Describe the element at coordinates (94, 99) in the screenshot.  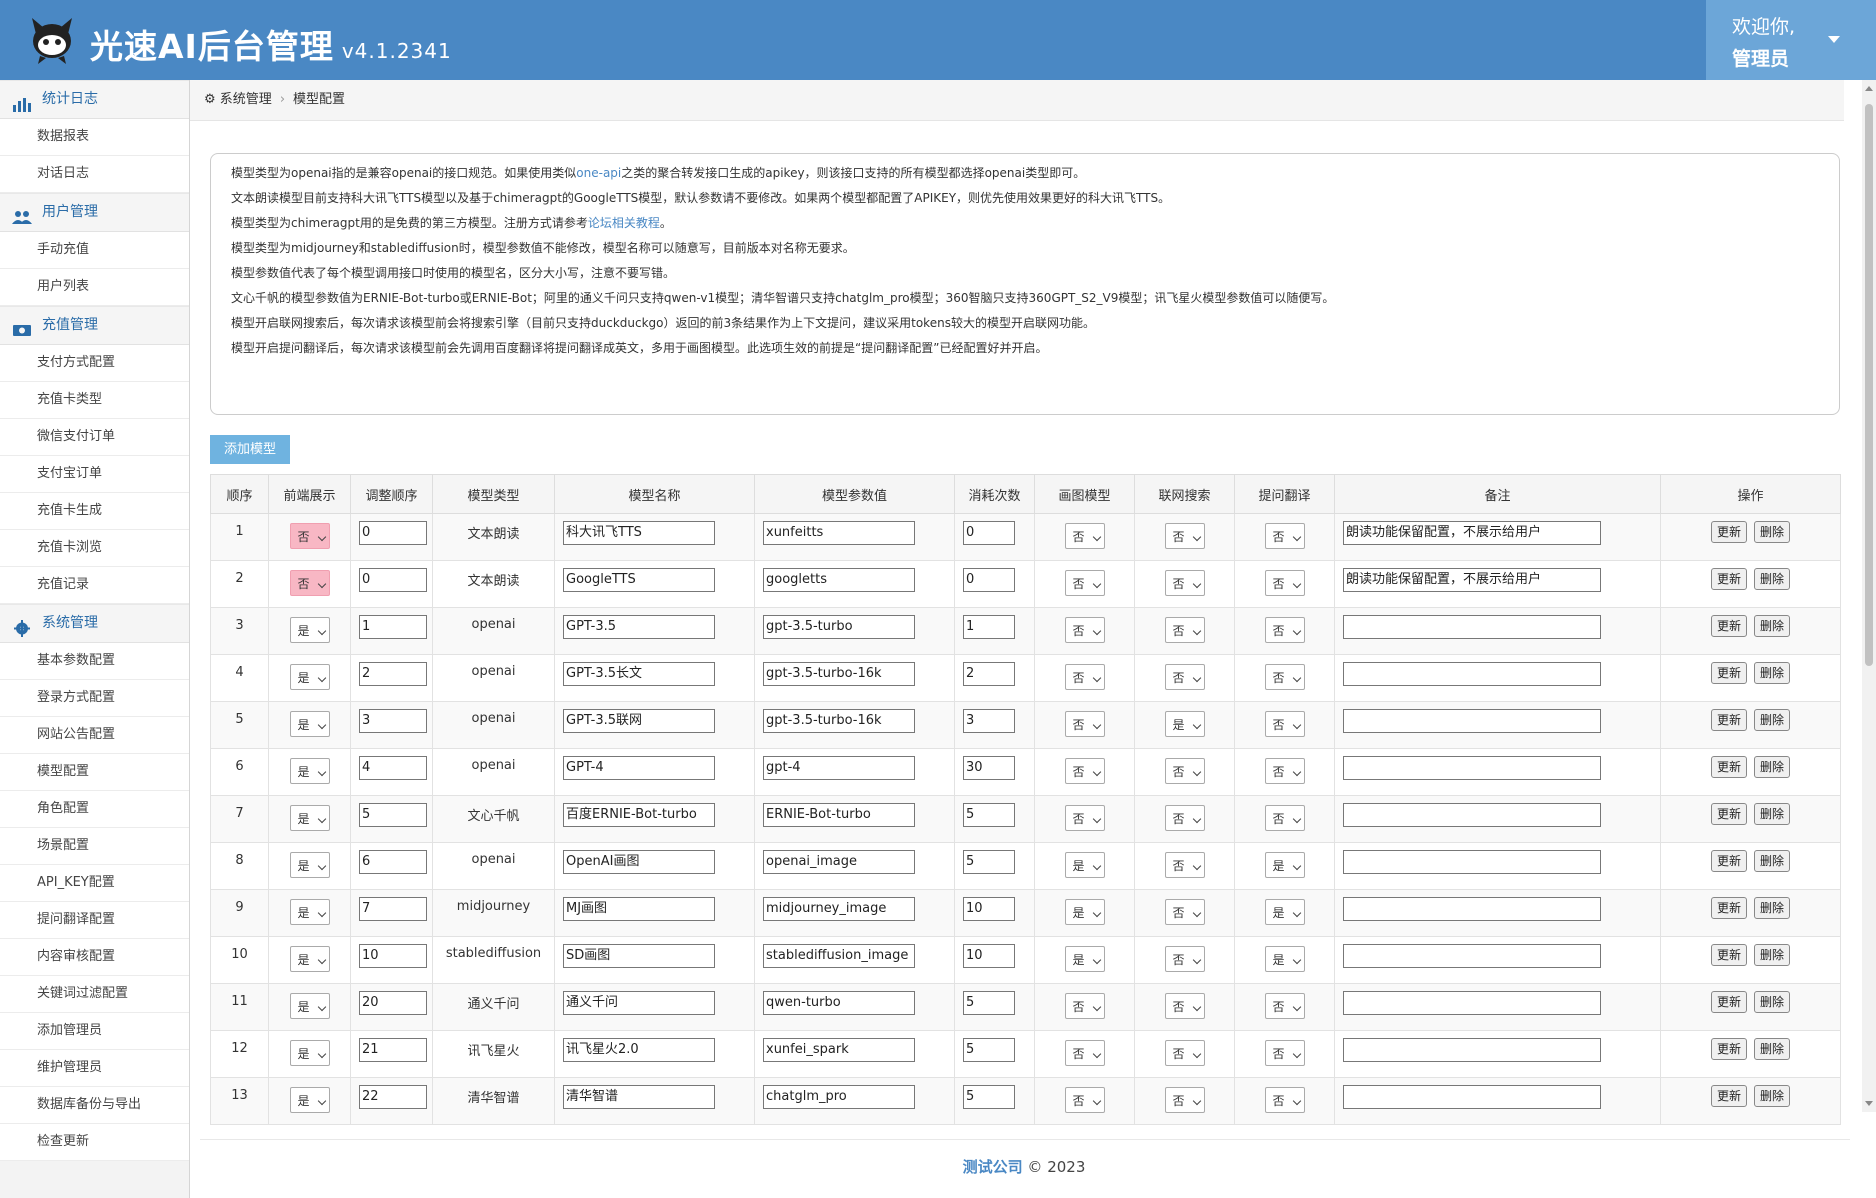
I see `sidebar-group-0: 统计日志` at that location.